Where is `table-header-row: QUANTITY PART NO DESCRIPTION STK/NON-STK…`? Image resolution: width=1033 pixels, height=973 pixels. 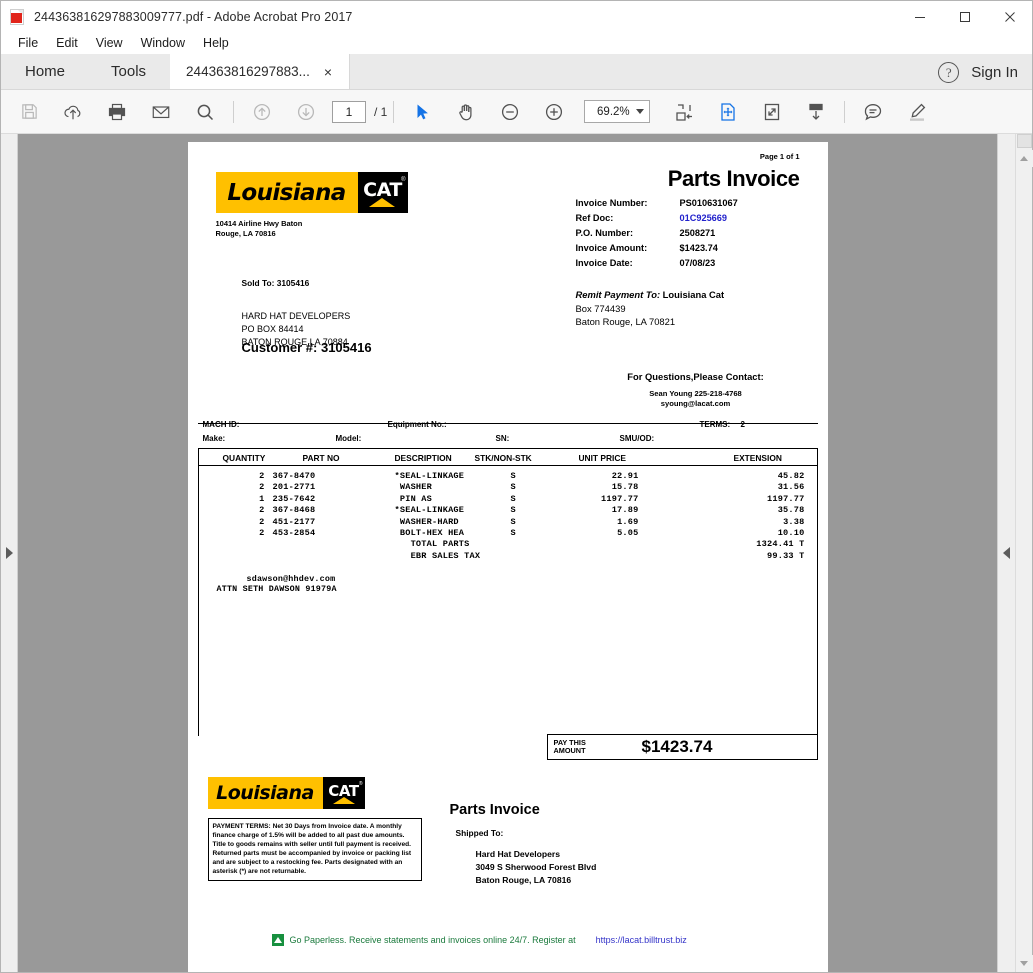 table-header-row: QUANTITY PART NO DESCRIPTION STK/NON-STK… is located at coordinates (507, 457).